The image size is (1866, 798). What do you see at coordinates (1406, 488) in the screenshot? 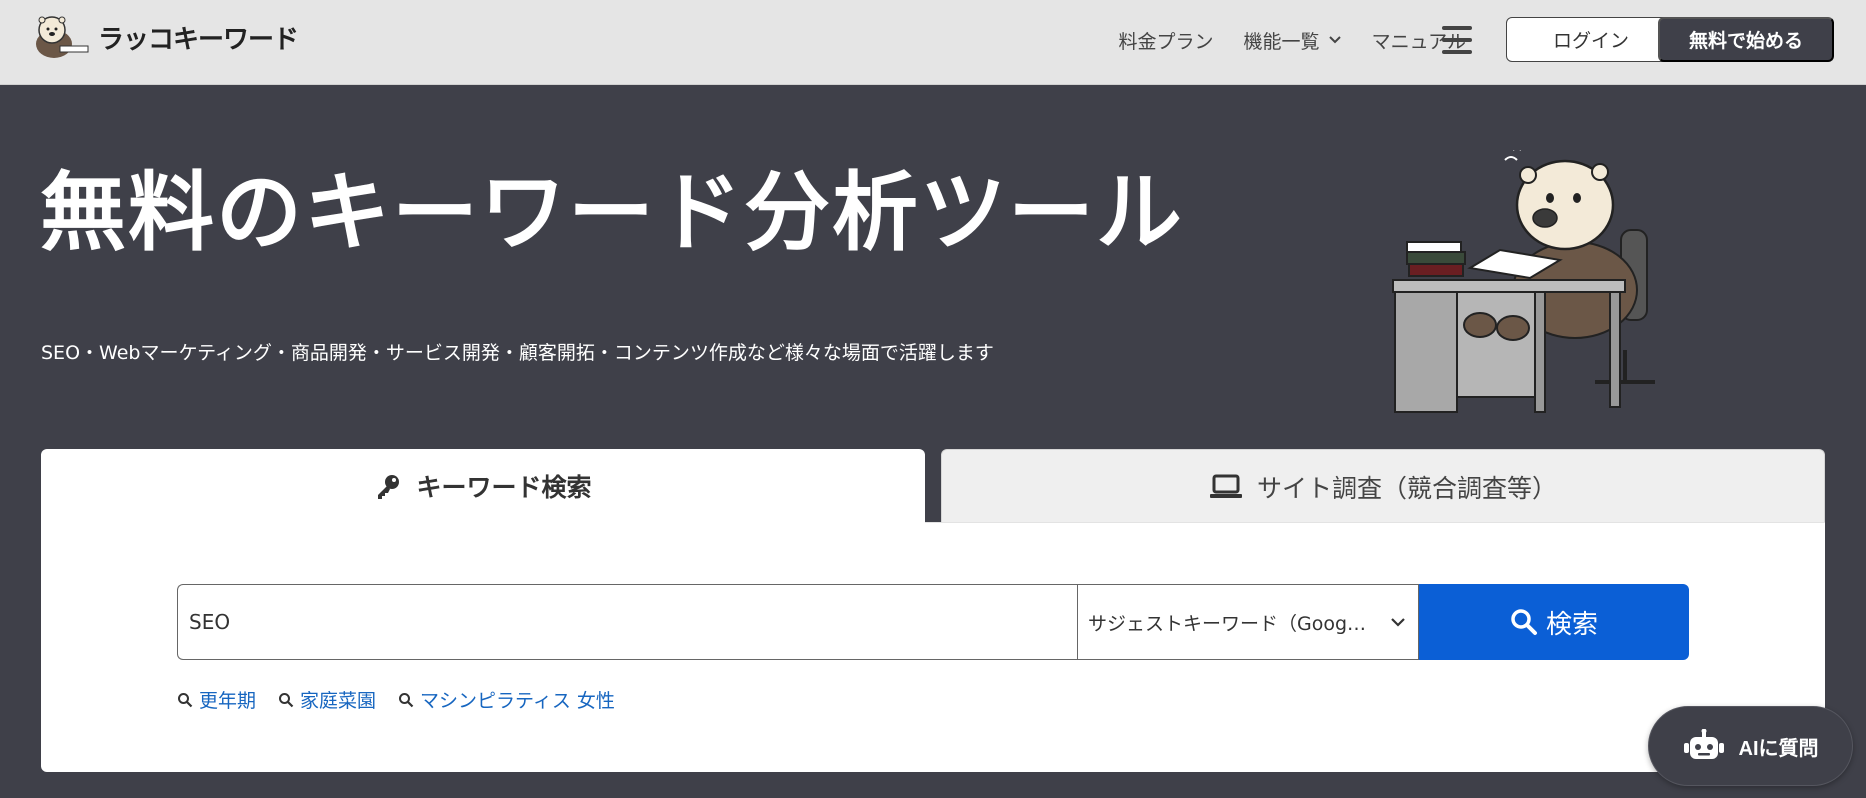
I see `tab-site-research-label: サイト調査（競合調査等）` at bounding box center [1406, 488].